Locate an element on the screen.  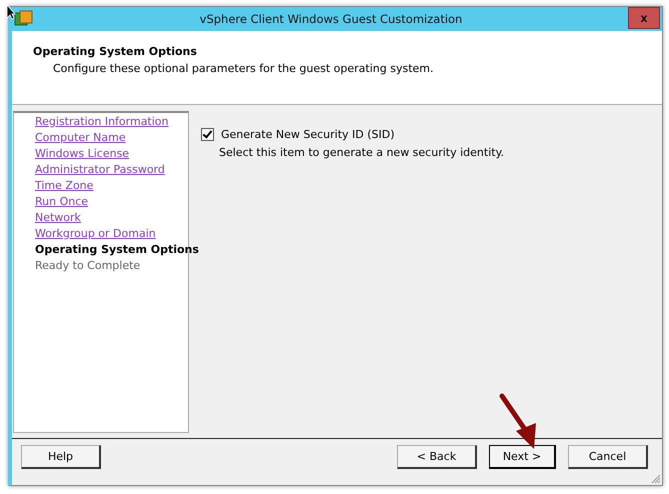
page-subtitle: Configure these optional parameters for the guest operating system. is located at coordinates (243, 68).